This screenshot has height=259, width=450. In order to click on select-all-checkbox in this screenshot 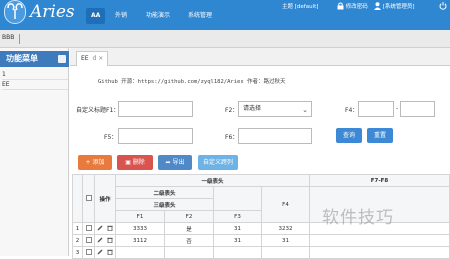, I will do `click(88, 198)`.